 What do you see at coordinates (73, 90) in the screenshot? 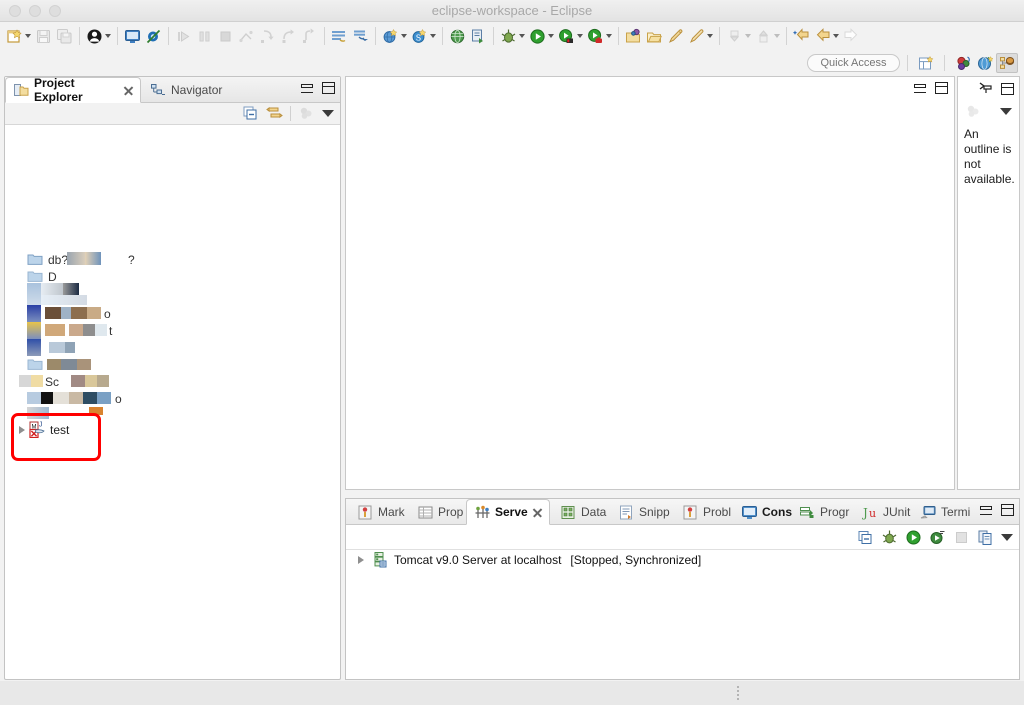
I see `tab-project-explorer: Project Explorer` at bounding box center [73, 90].